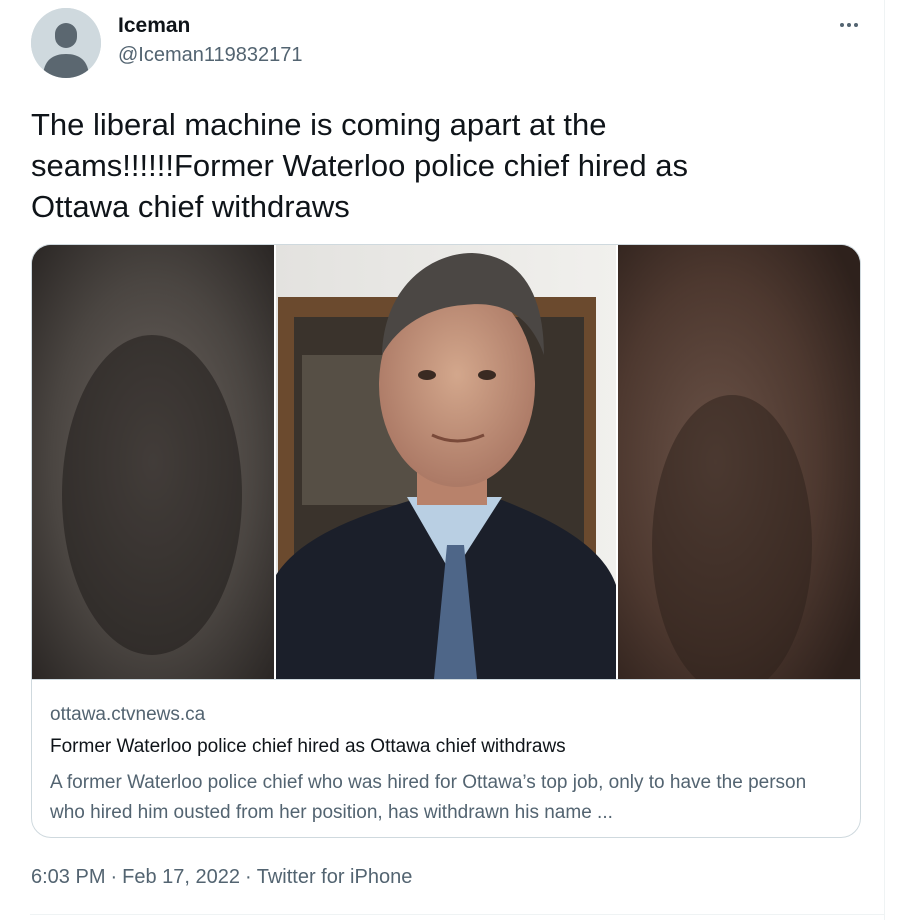 This screenshot has height=920, width=910. I want to click on more-horizontal-icon, so click(849, 25).